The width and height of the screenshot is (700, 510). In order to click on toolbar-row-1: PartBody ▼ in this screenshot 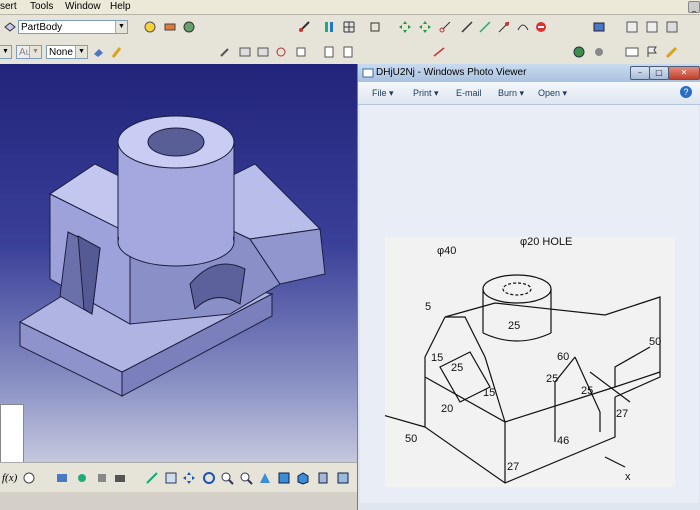, I will do `click(350, 28)`.